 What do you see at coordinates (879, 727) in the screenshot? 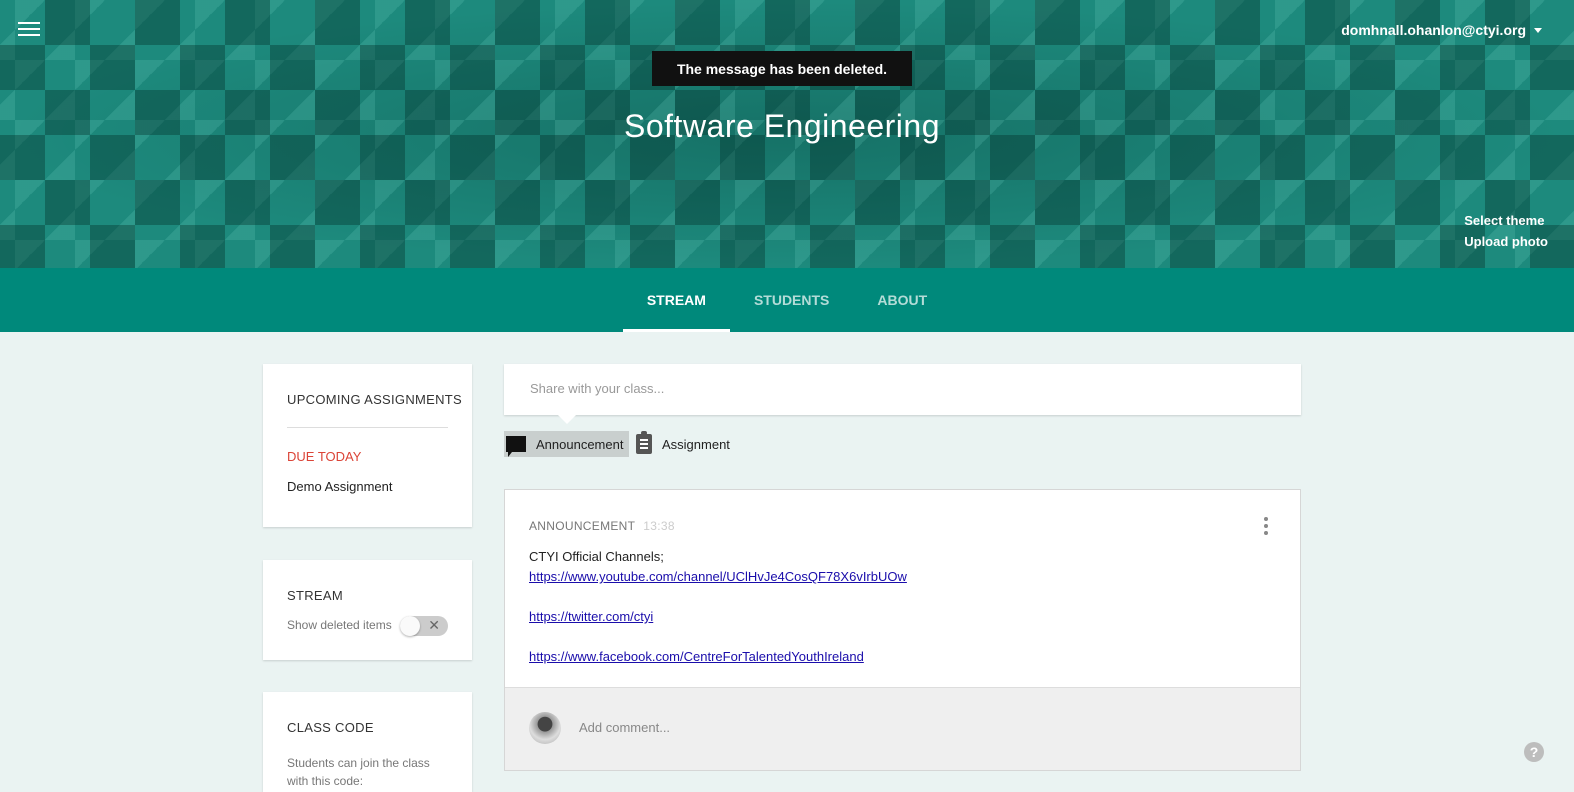
I see `comment-input` at bounding box center [879, 727].